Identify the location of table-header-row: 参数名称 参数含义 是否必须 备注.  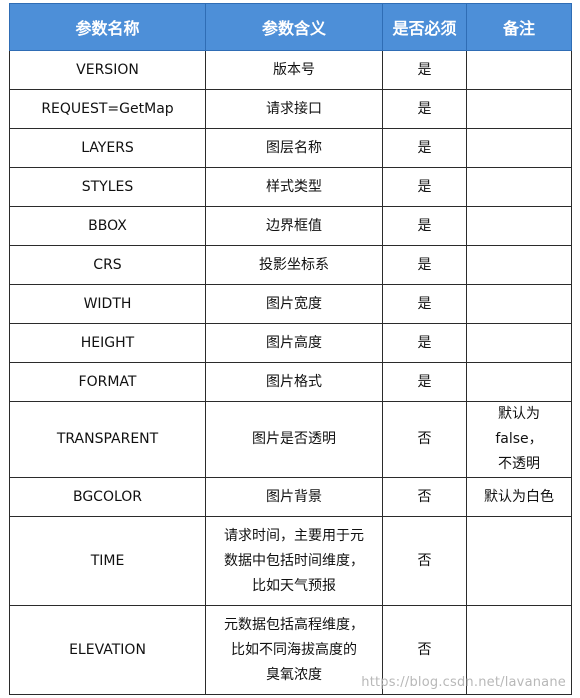
(290, 27).